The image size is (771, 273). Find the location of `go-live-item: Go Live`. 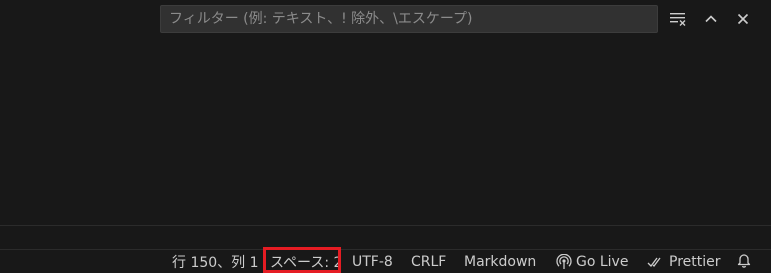

go-live-item: Go Live is located at coordinates (592, 261).